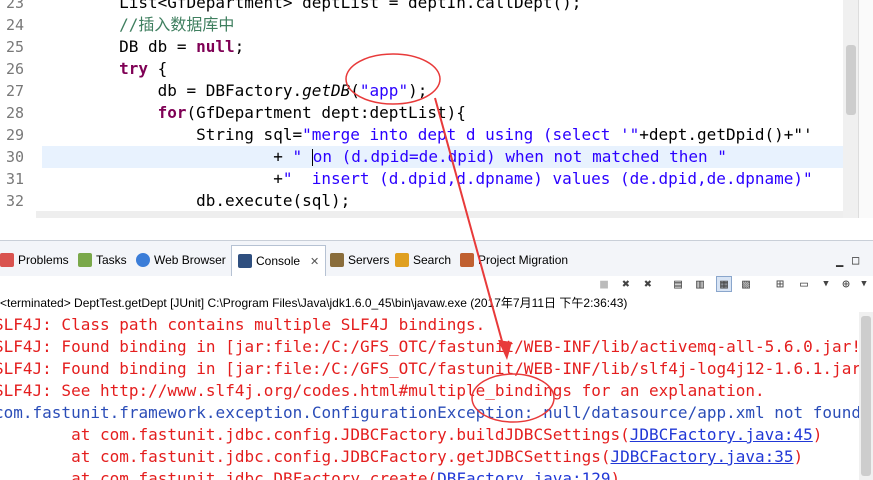 The width and height of the screenshot is (873, 480). I want to click on code-string: ", so click(302, 156).